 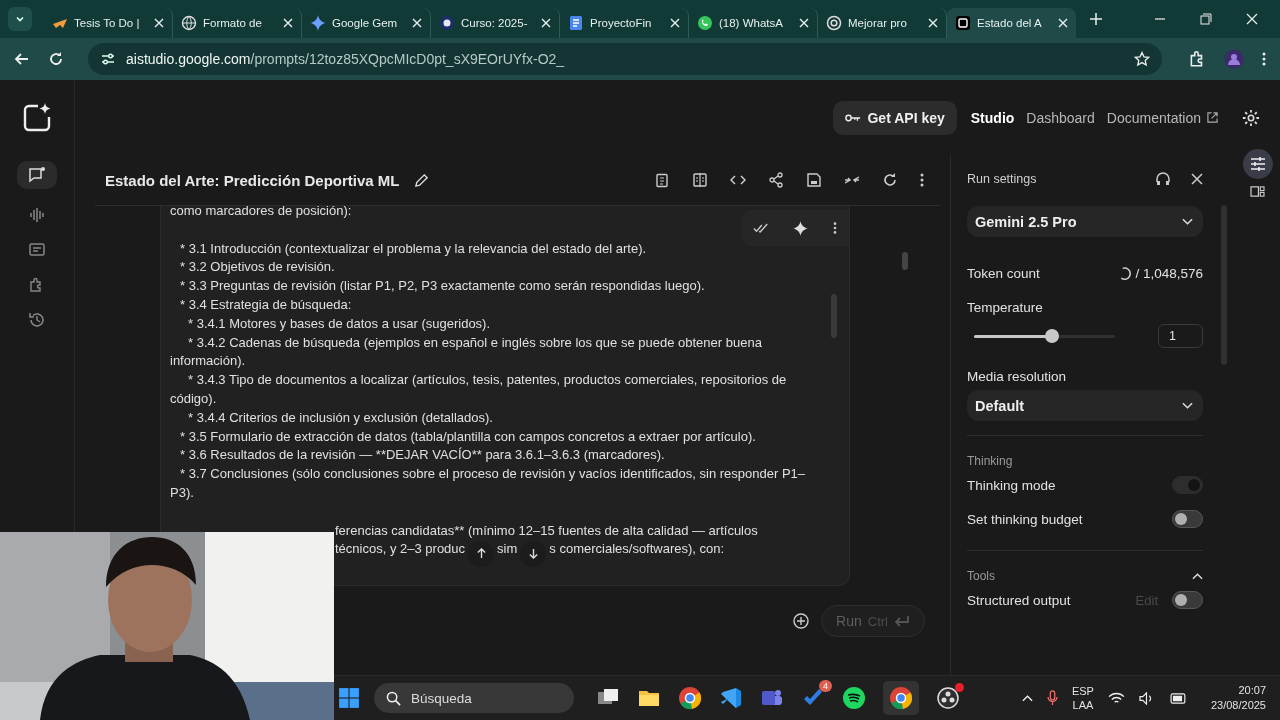 What do you see at coordinates (365, 23) in the screenshot?
I see `tab-title: Google Gem` at bounding box center [365, 23].